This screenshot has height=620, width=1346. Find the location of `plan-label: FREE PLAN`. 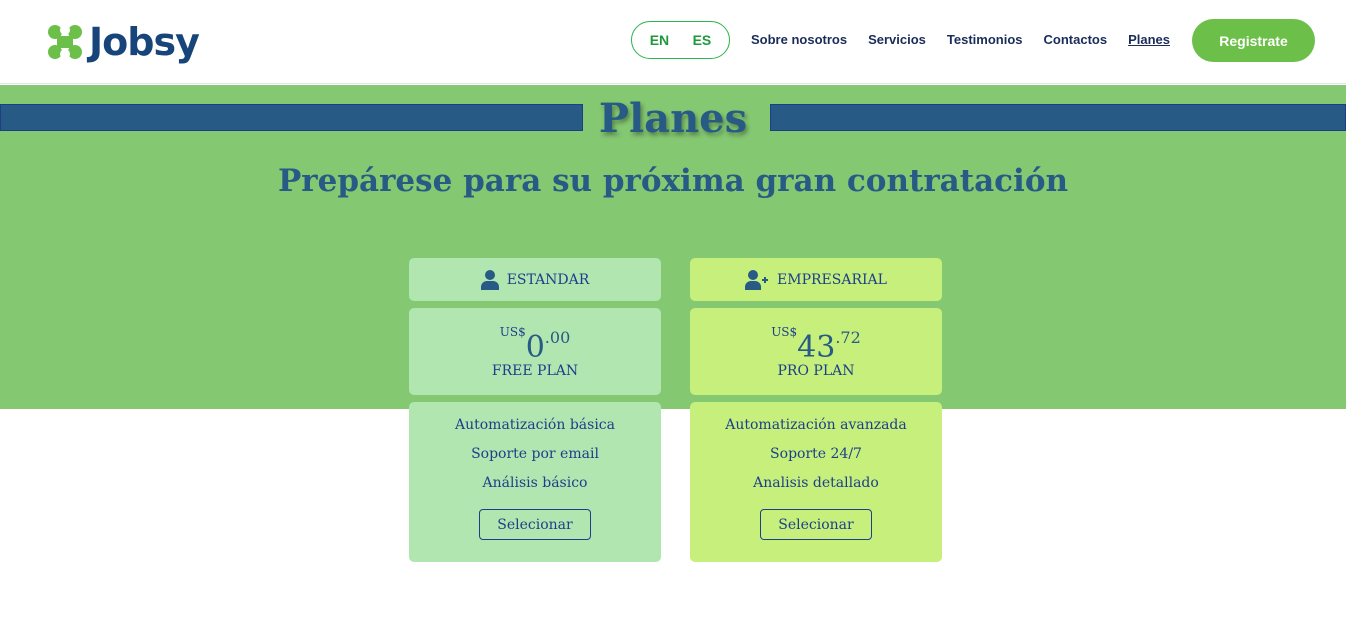

plan-label: FREE PLAN is located at coordinates (535, 371).